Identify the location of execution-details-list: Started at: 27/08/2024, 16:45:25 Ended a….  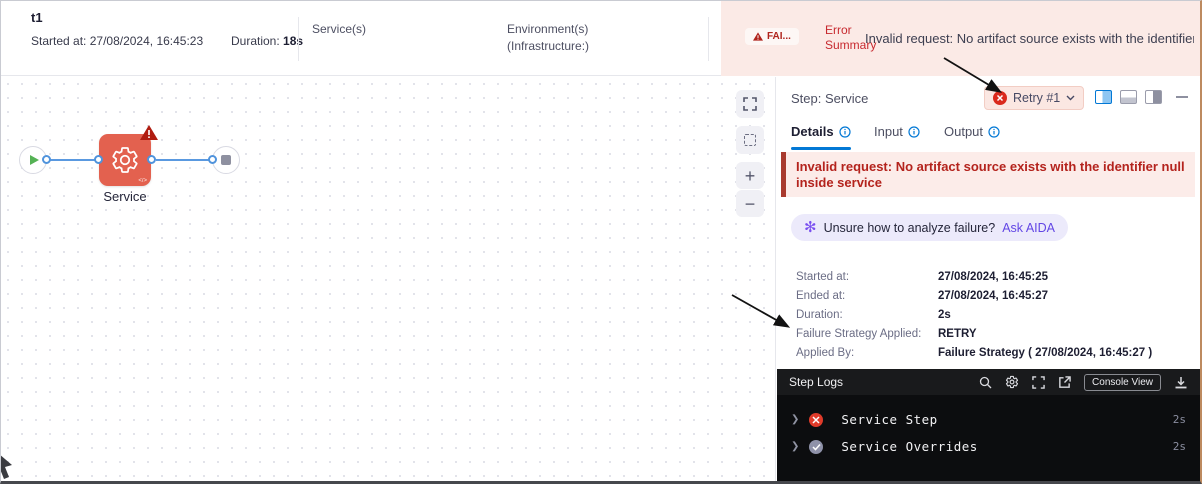
(993, 314).